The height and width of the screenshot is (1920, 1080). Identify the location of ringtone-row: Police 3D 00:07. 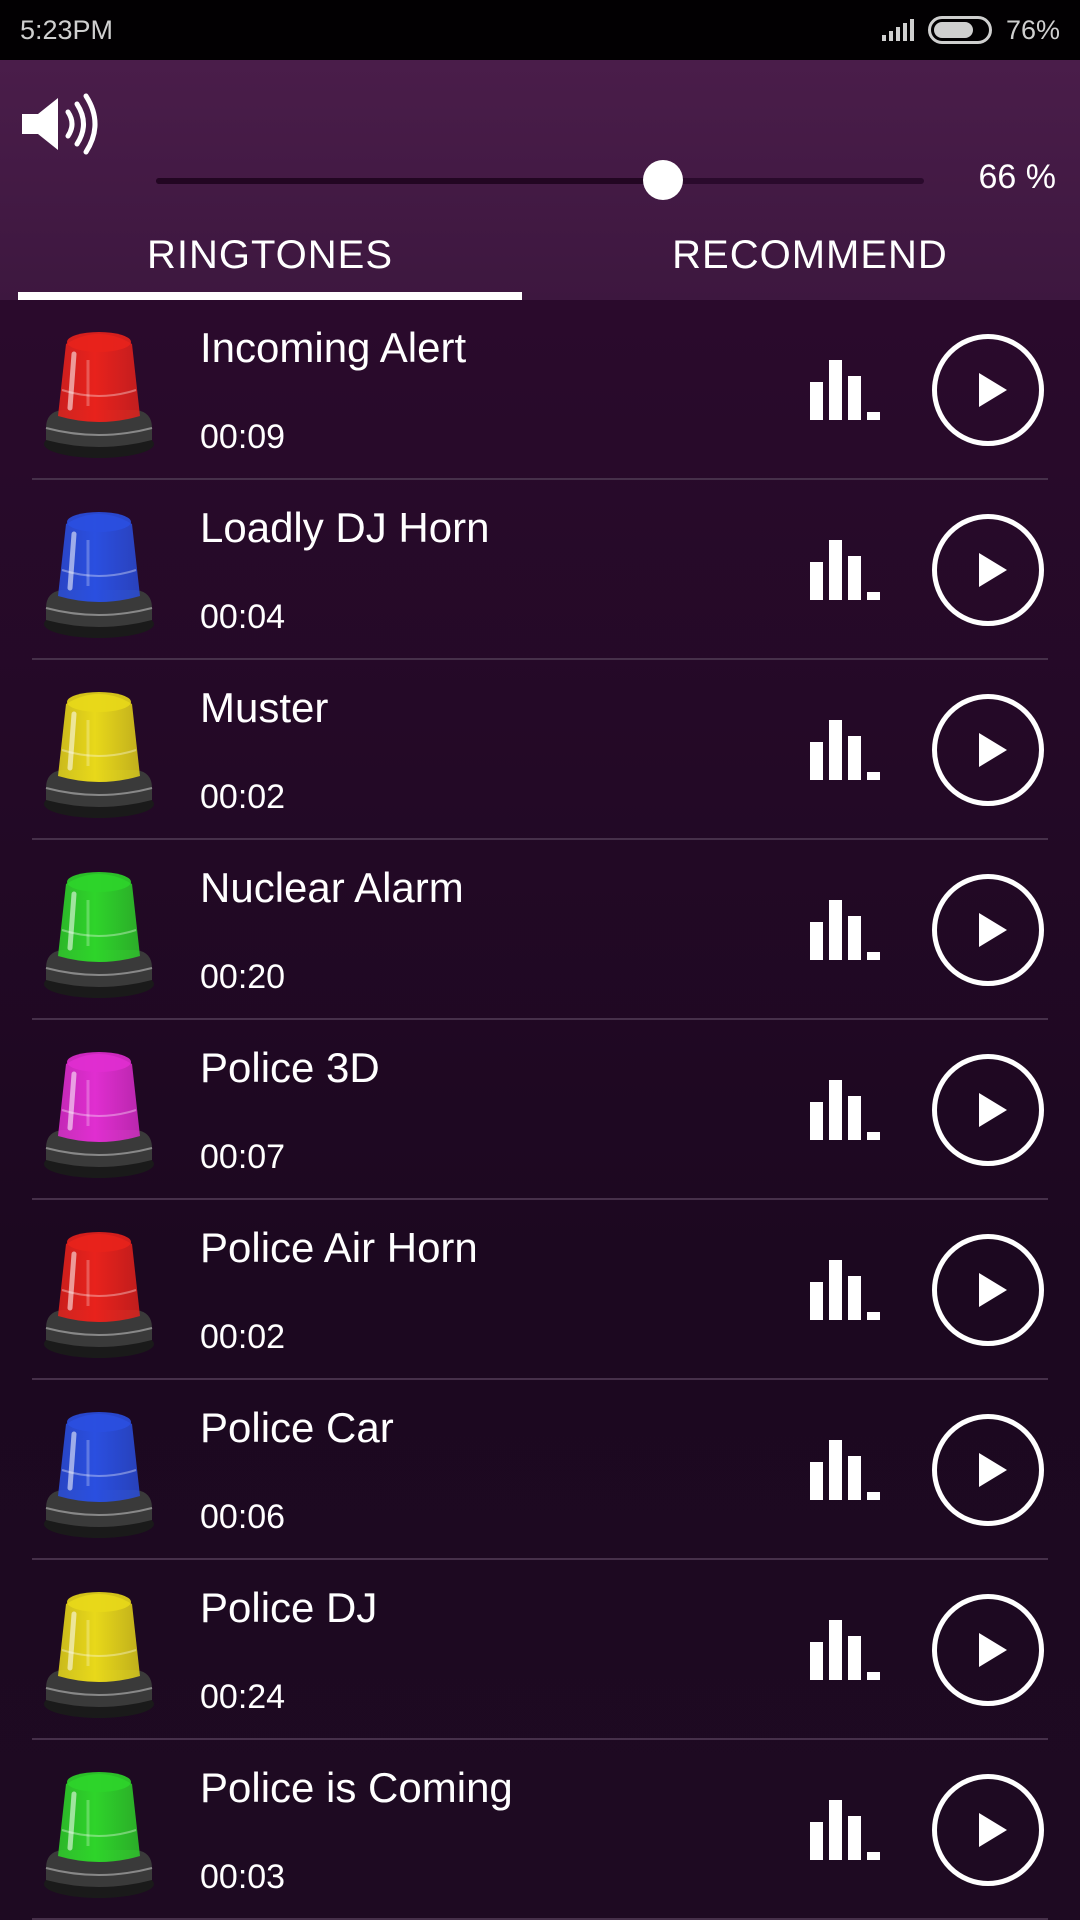
(540, 1110).